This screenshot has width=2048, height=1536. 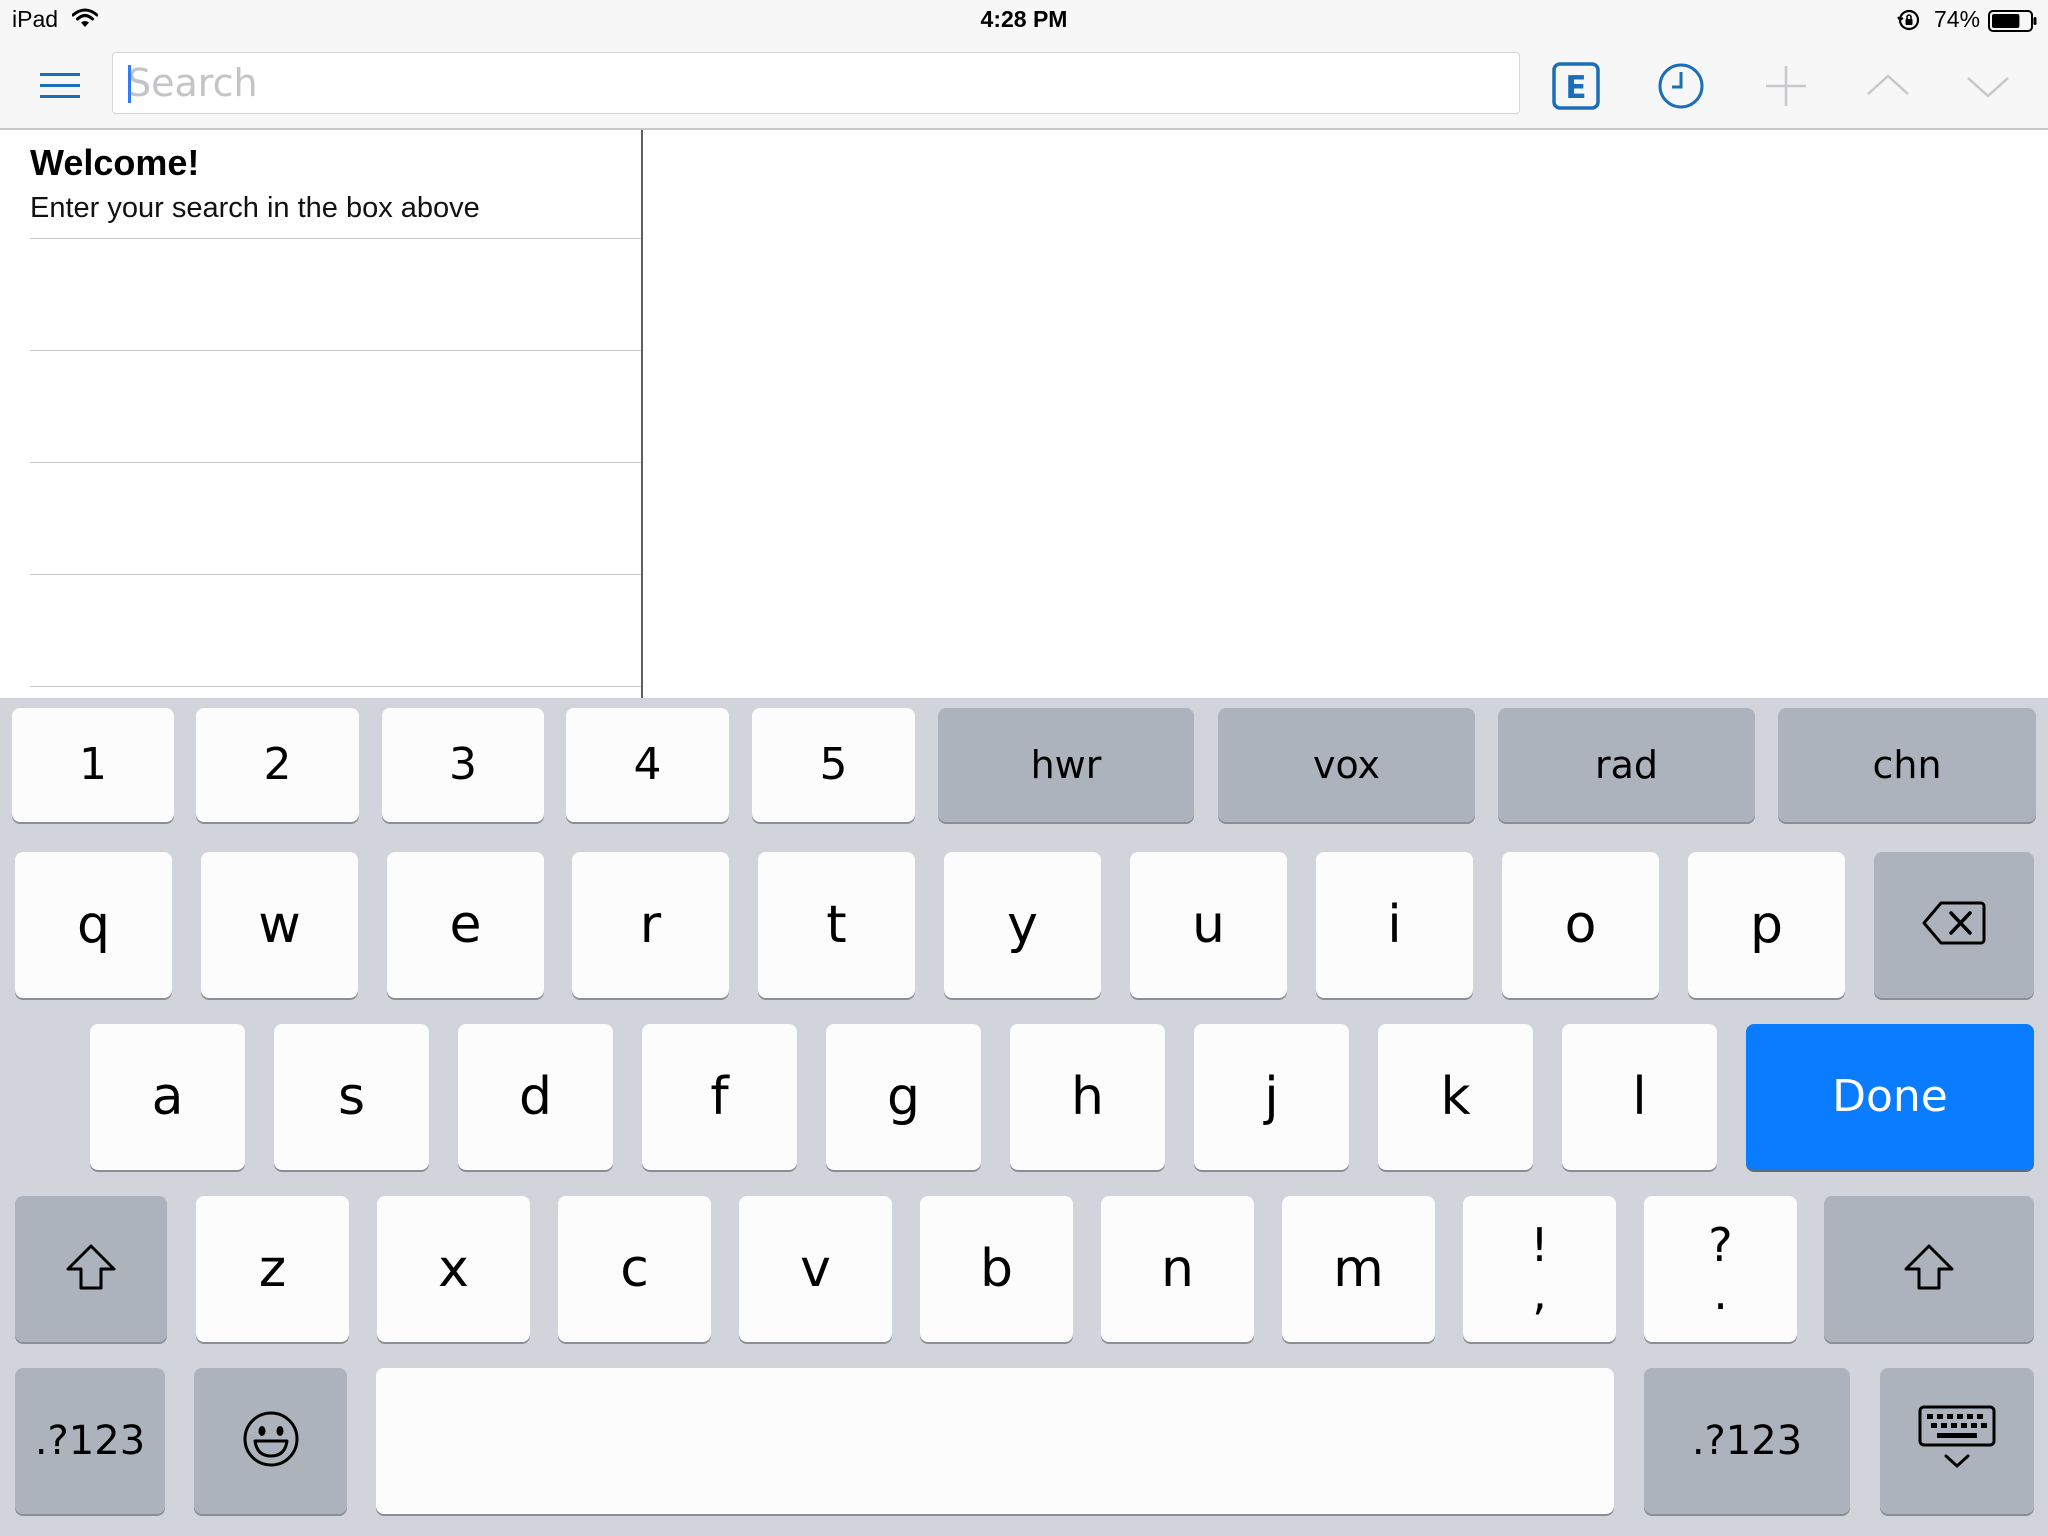 I want to click on key-d: d, so click(x=535, y=1097).